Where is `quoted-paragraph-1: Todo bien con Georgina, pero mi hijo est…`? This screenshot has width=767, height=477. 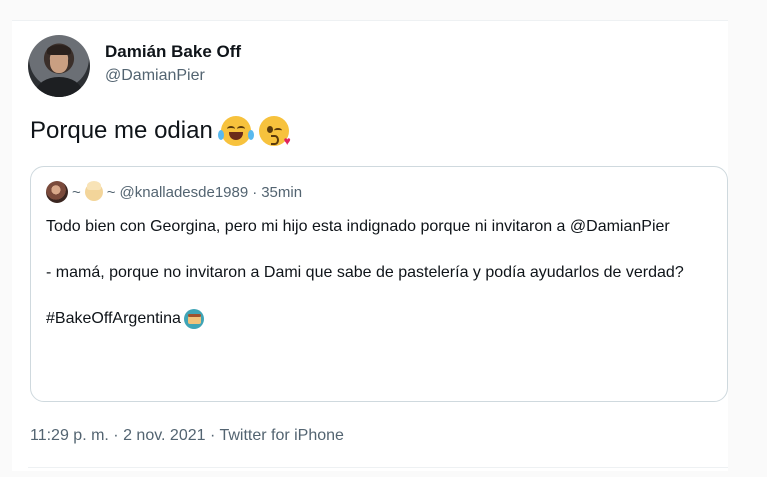
quoted-paragraph-1: Todo bien con Georgina, pero mi hijo est… is located at coordinates (358, 226).